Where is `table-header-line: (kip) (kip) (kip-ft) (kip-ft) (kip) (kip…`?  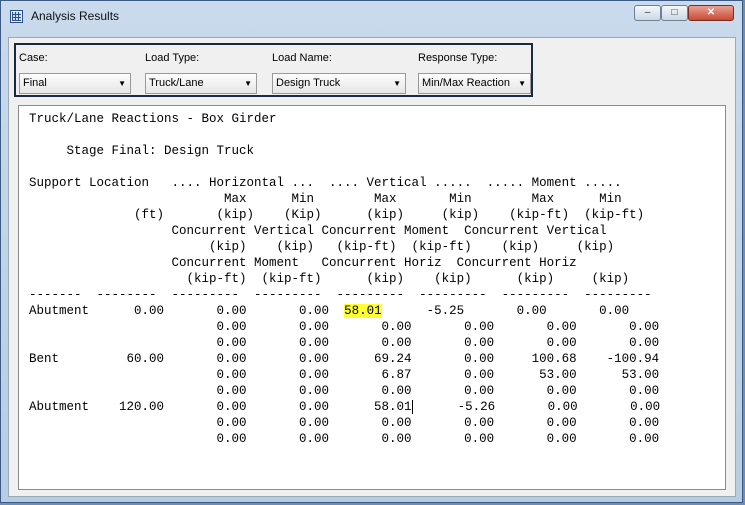
table-header-line: (kip) (kip) (kip-ft) (kip-ft) (kip) (kip… is located at coordinates (412, 247).